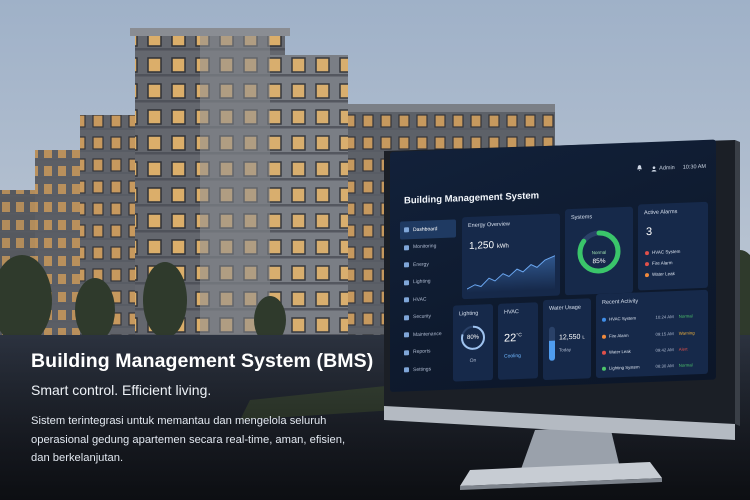 The height and width of the screenshot is (500, 750). I want to click on sidebar-item-label: Lighting, so click(422, 282).